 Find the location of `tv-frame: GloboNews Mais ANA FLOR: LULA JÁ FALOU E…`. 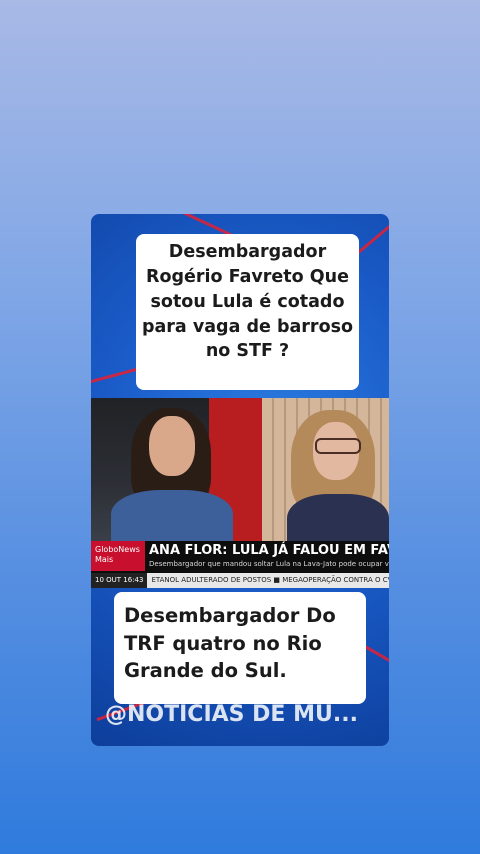

tv-frame: GloboNews Mais ANA FLOR: LULA JÁ FALOU E… is located at coordinates (240, 493).